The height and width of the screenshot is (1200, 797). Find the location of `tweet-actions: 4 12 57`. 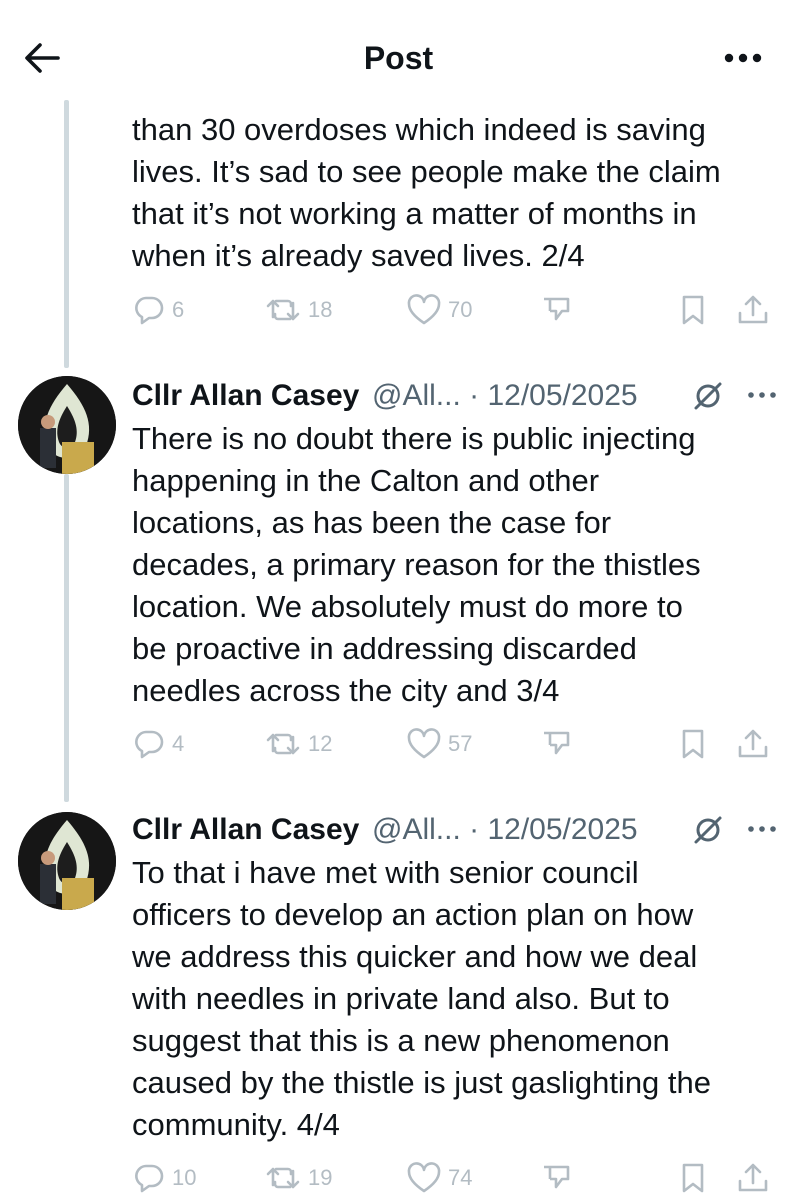

tweet-actions: 4 12 57 is located at coordinates (454, 744).